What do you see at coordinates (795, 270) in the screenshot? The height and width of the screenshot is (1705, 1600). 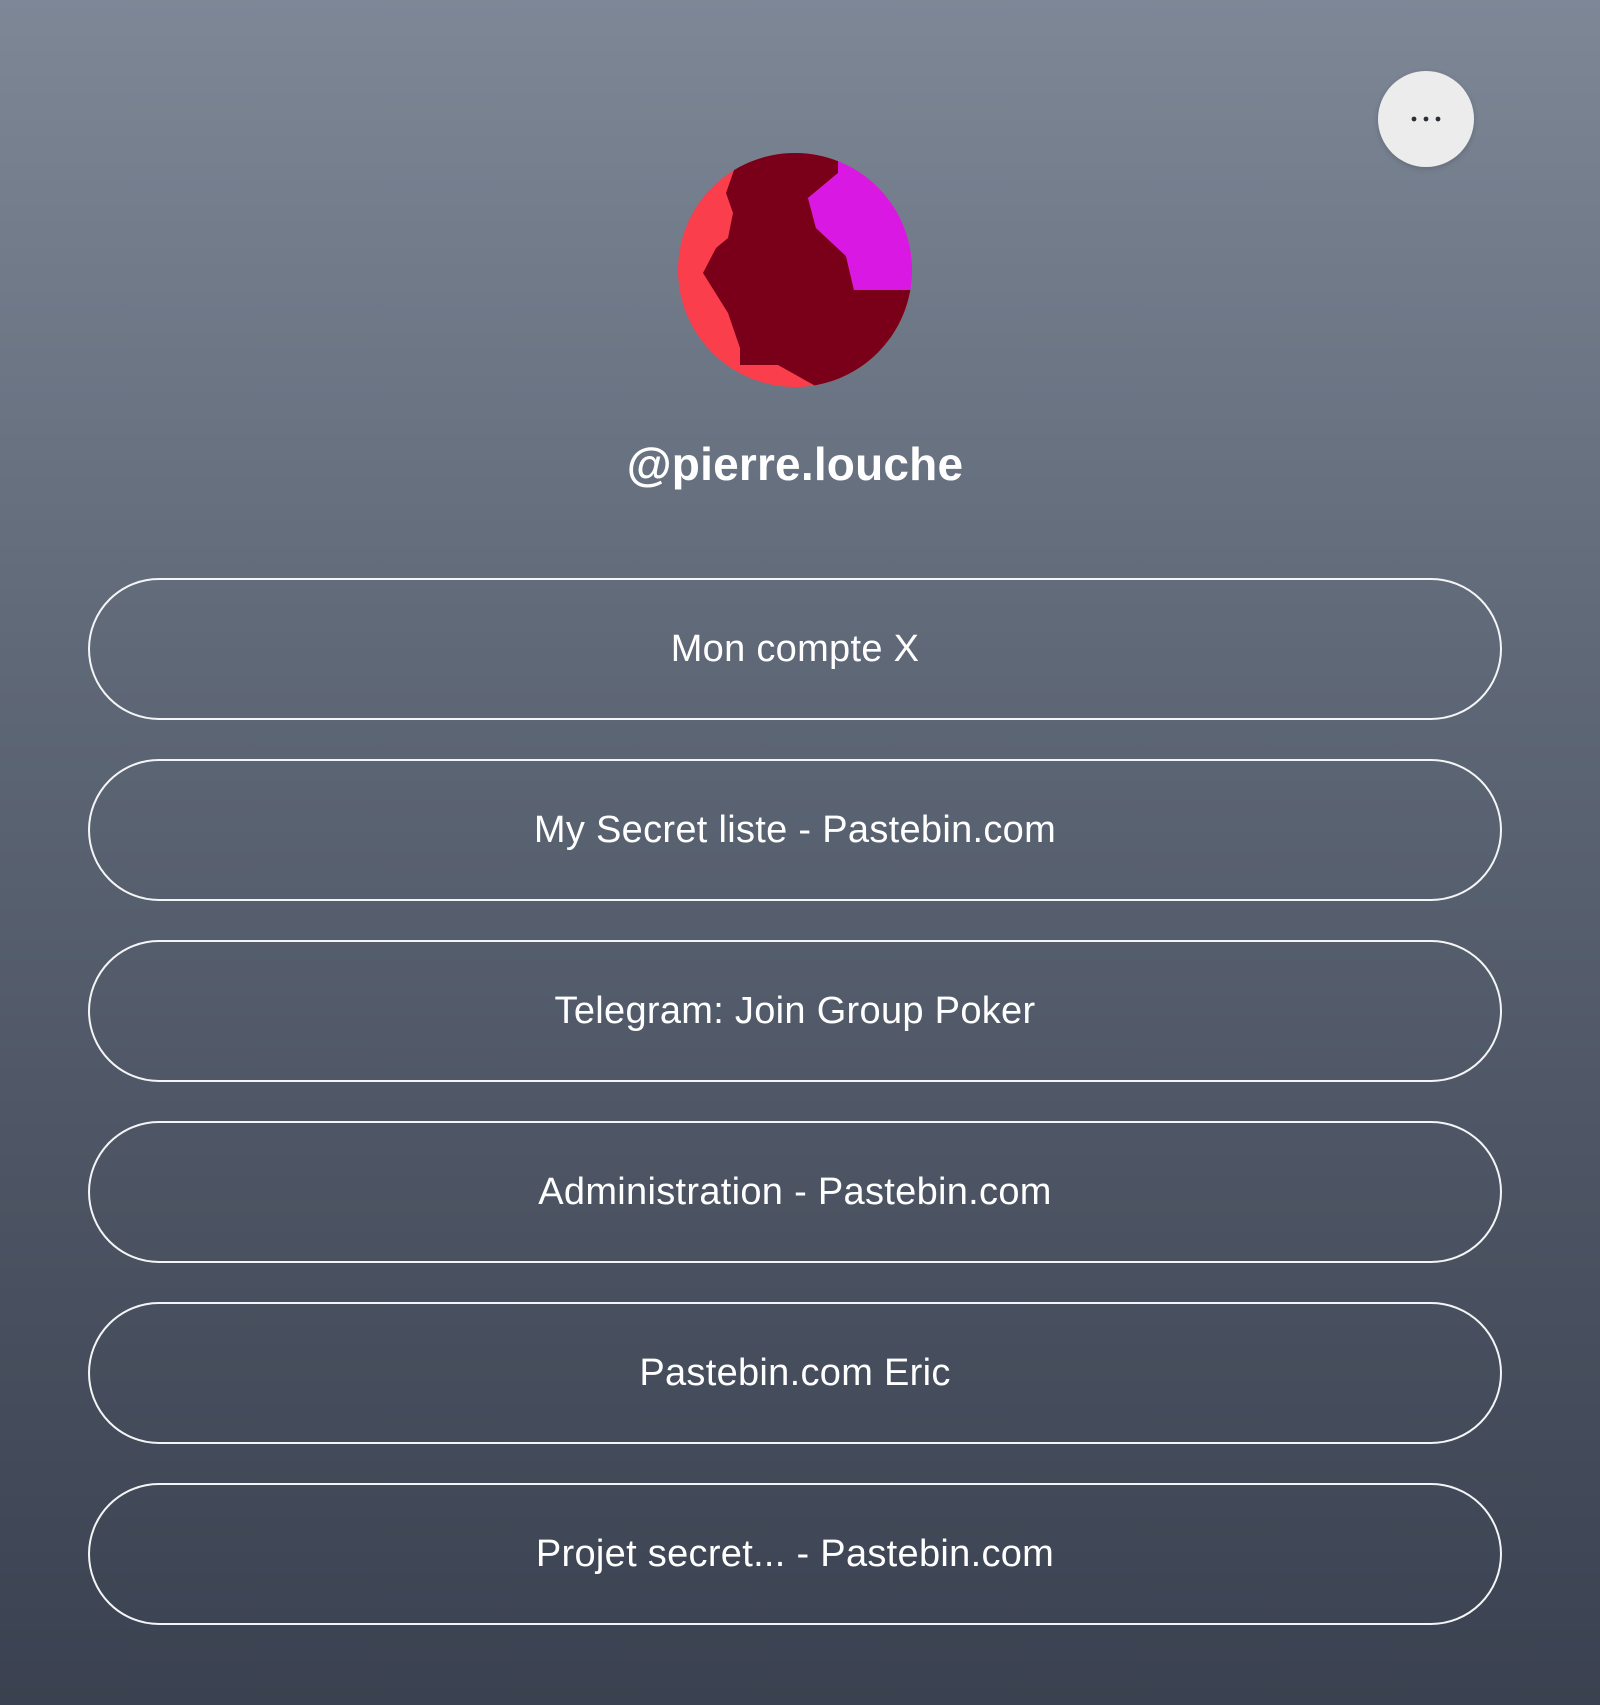 I see `avatar` at bounding box center [795, 270].